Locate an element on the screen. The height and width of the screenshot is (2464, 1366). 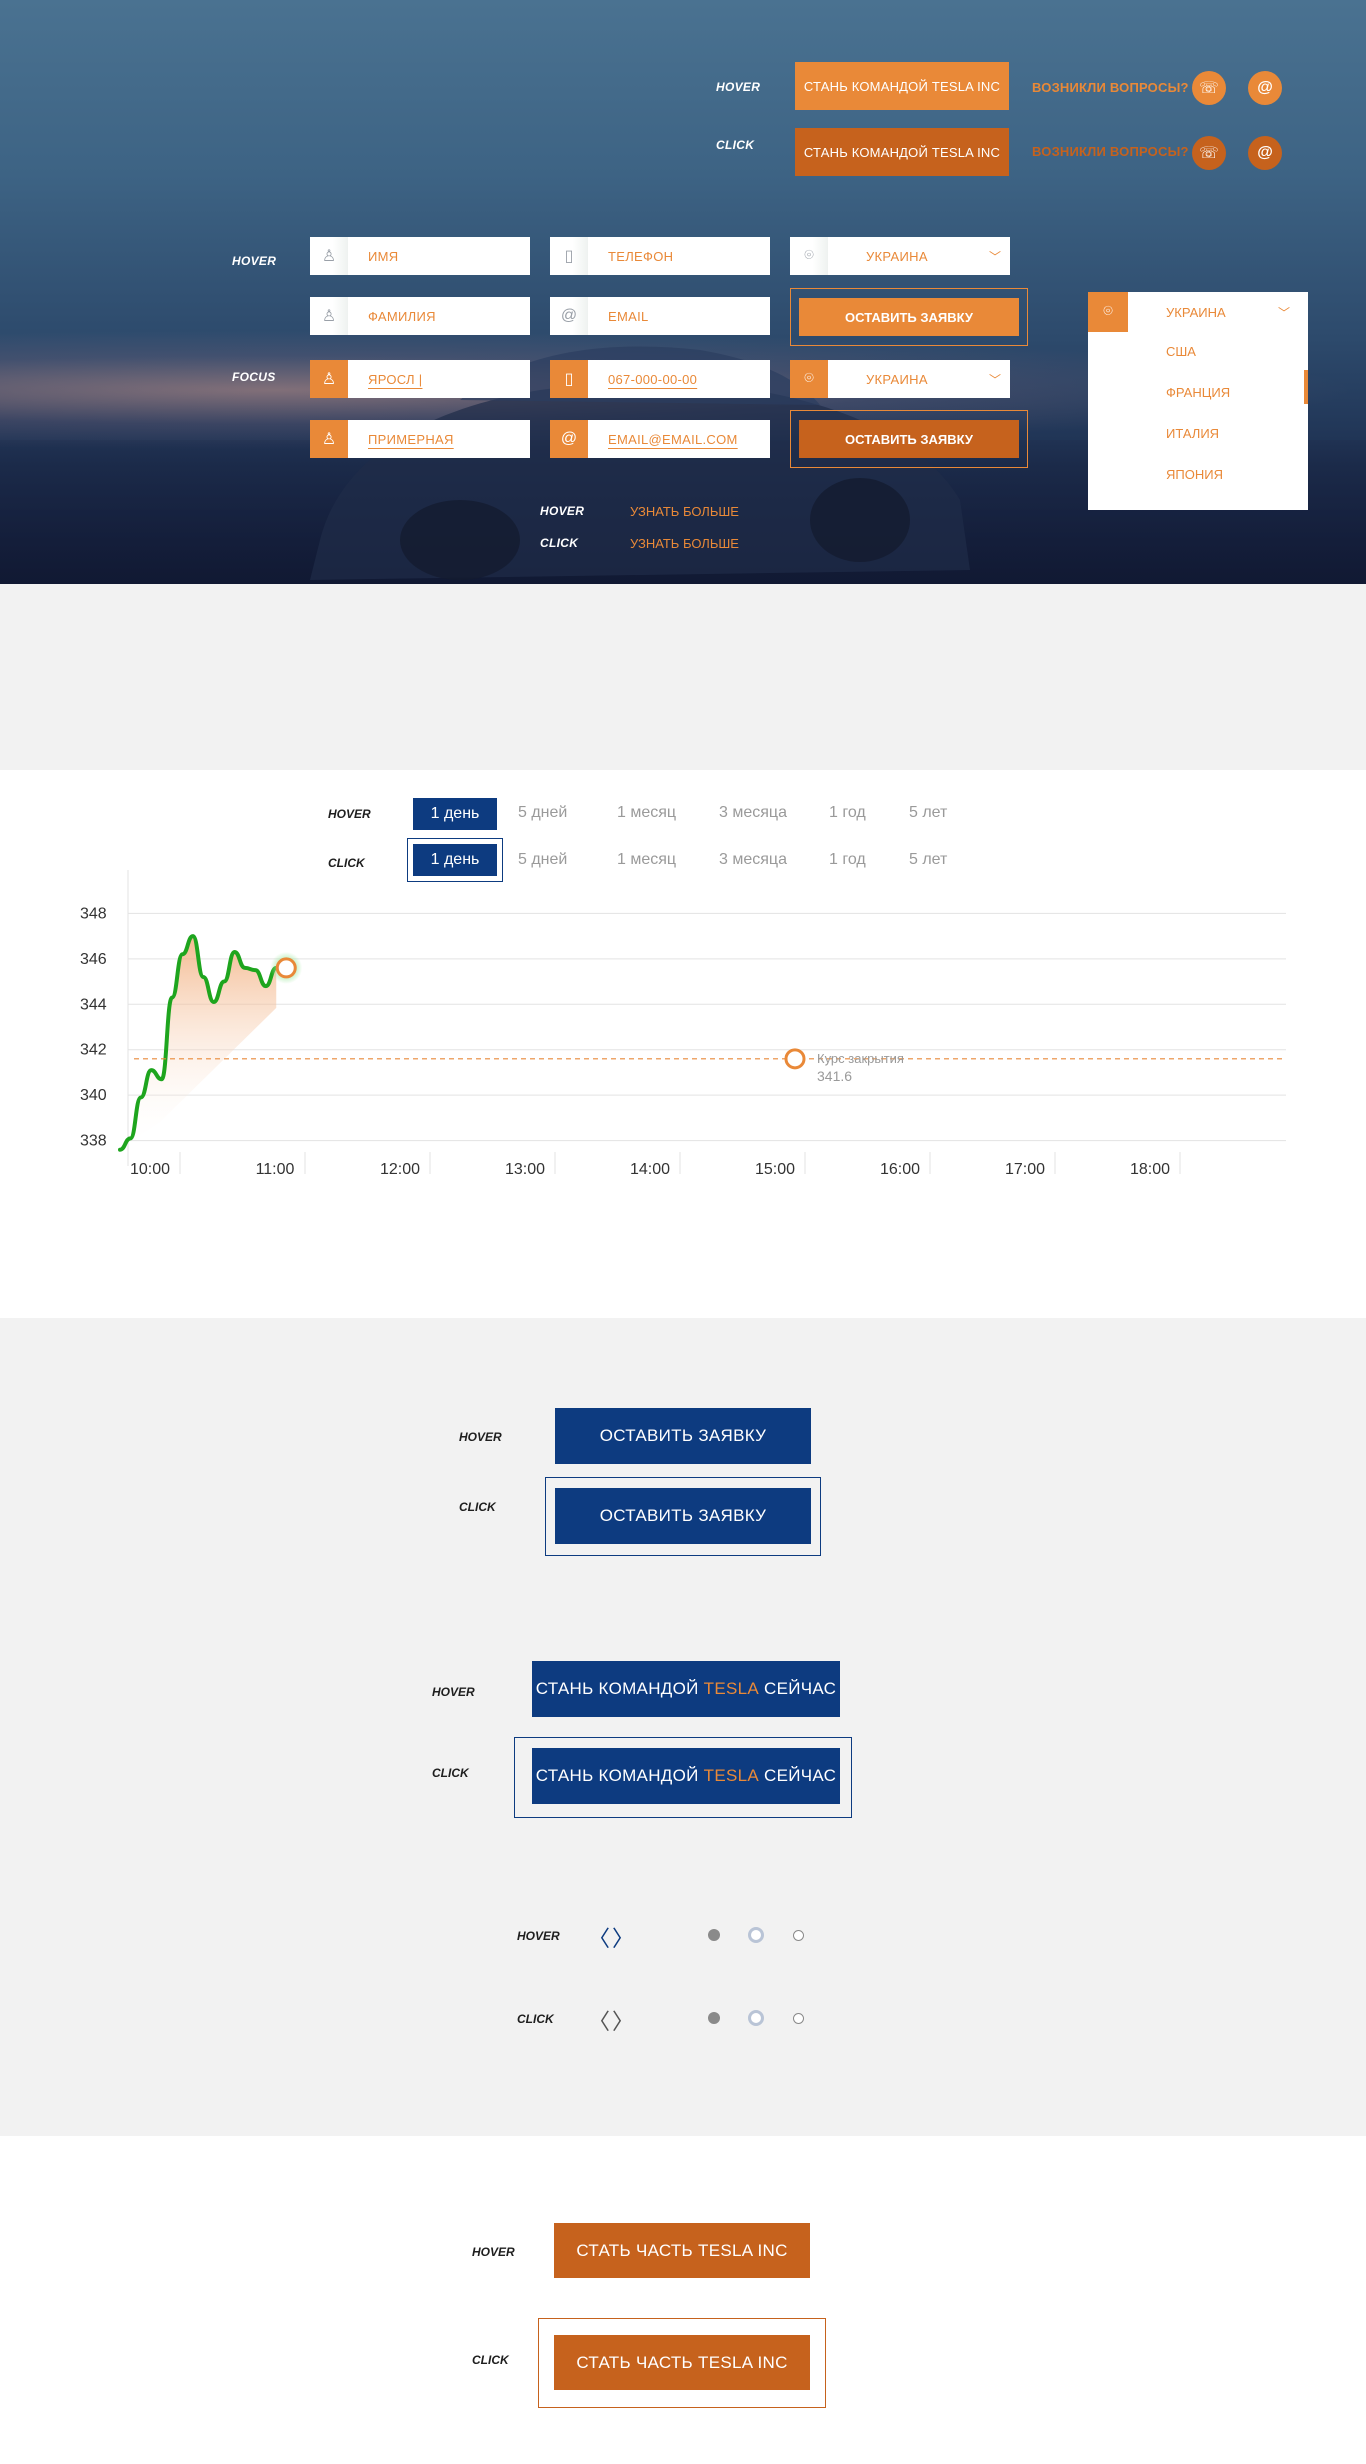
questions-link-click: ВОЗНИКЛИ ВОПРОСЫ? is located at coordinates (1110, 151).